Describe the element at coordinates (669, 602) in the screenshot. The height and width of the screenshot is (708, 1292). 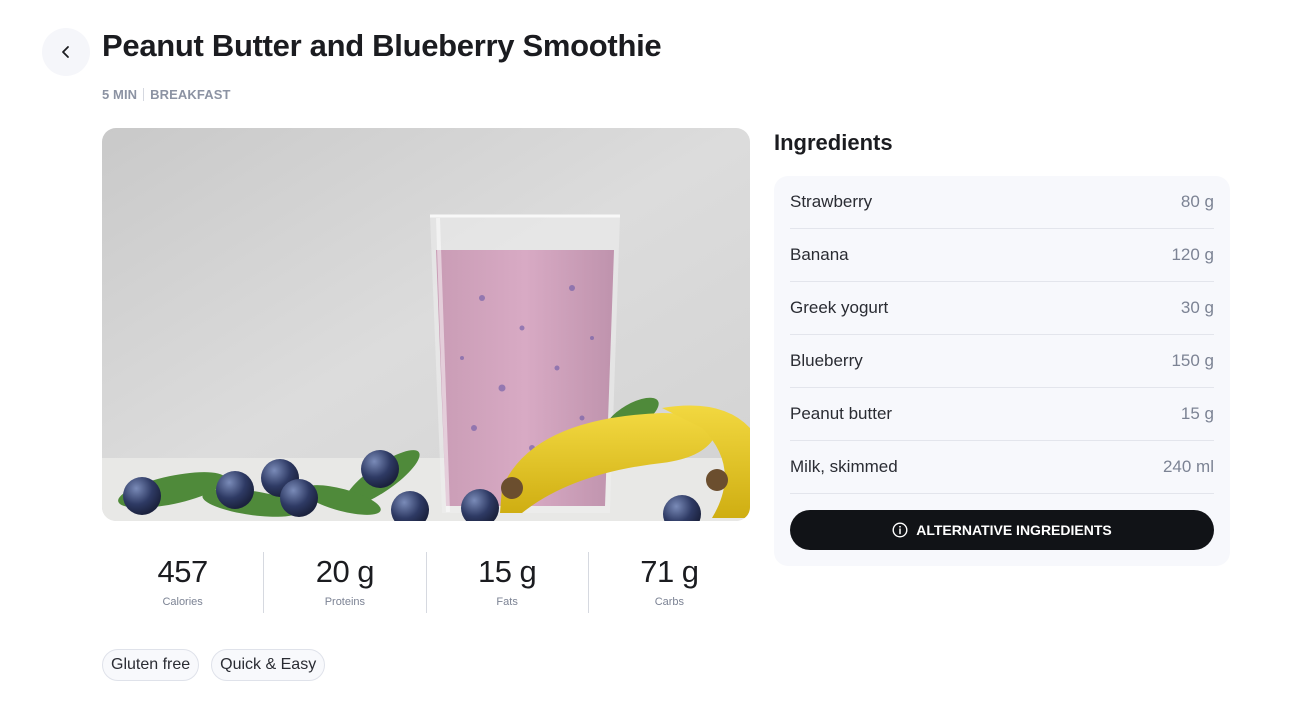
I see `macro-label: Carbs` at that location.